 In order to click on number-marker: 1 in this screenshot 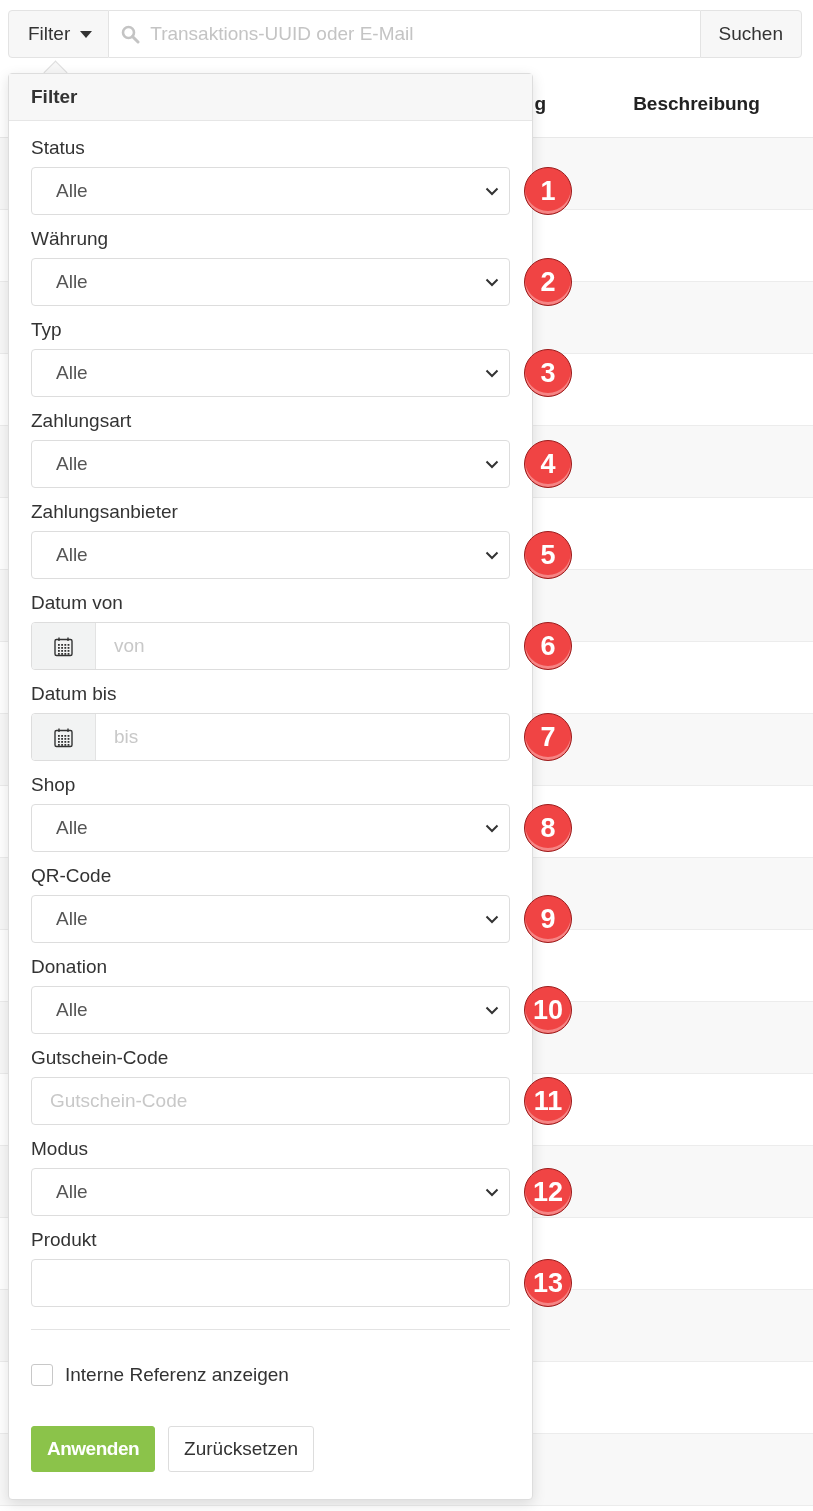, I will do `click(548, 191)`.